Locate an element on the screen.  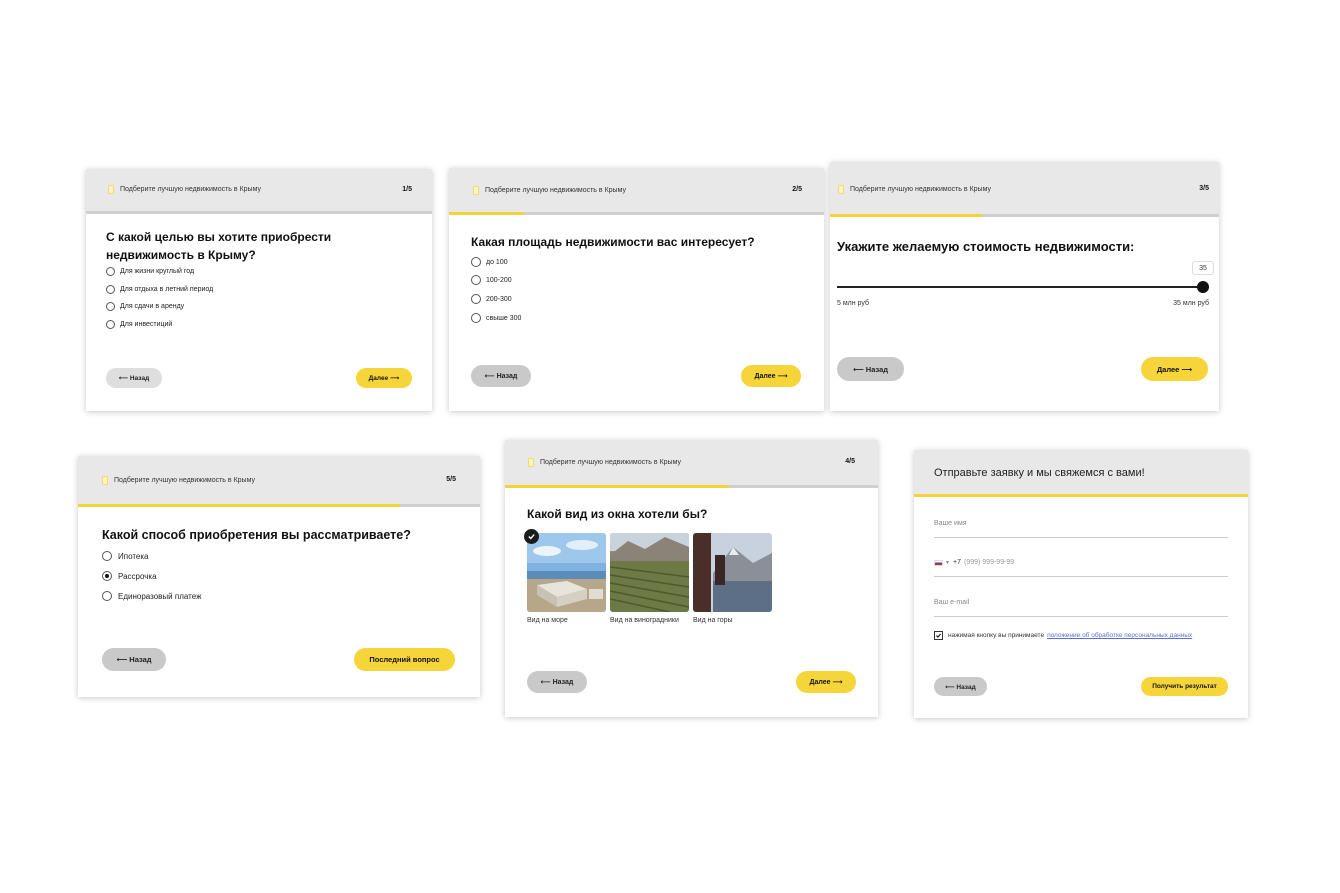
option-radio: Для инвестиций is located at coordinates (139, 324).